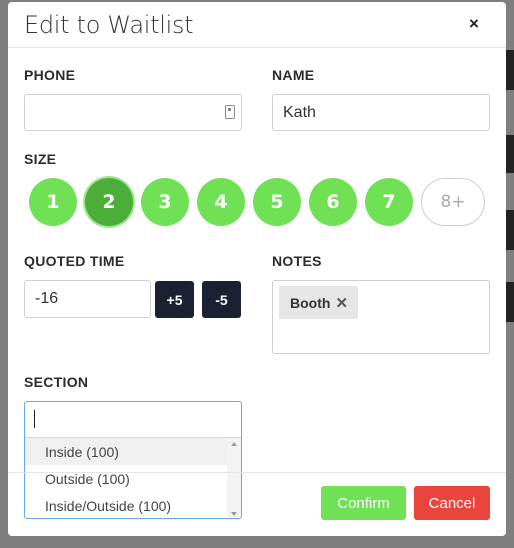  I want to click on size-option-3: 3, so click(165, 202).